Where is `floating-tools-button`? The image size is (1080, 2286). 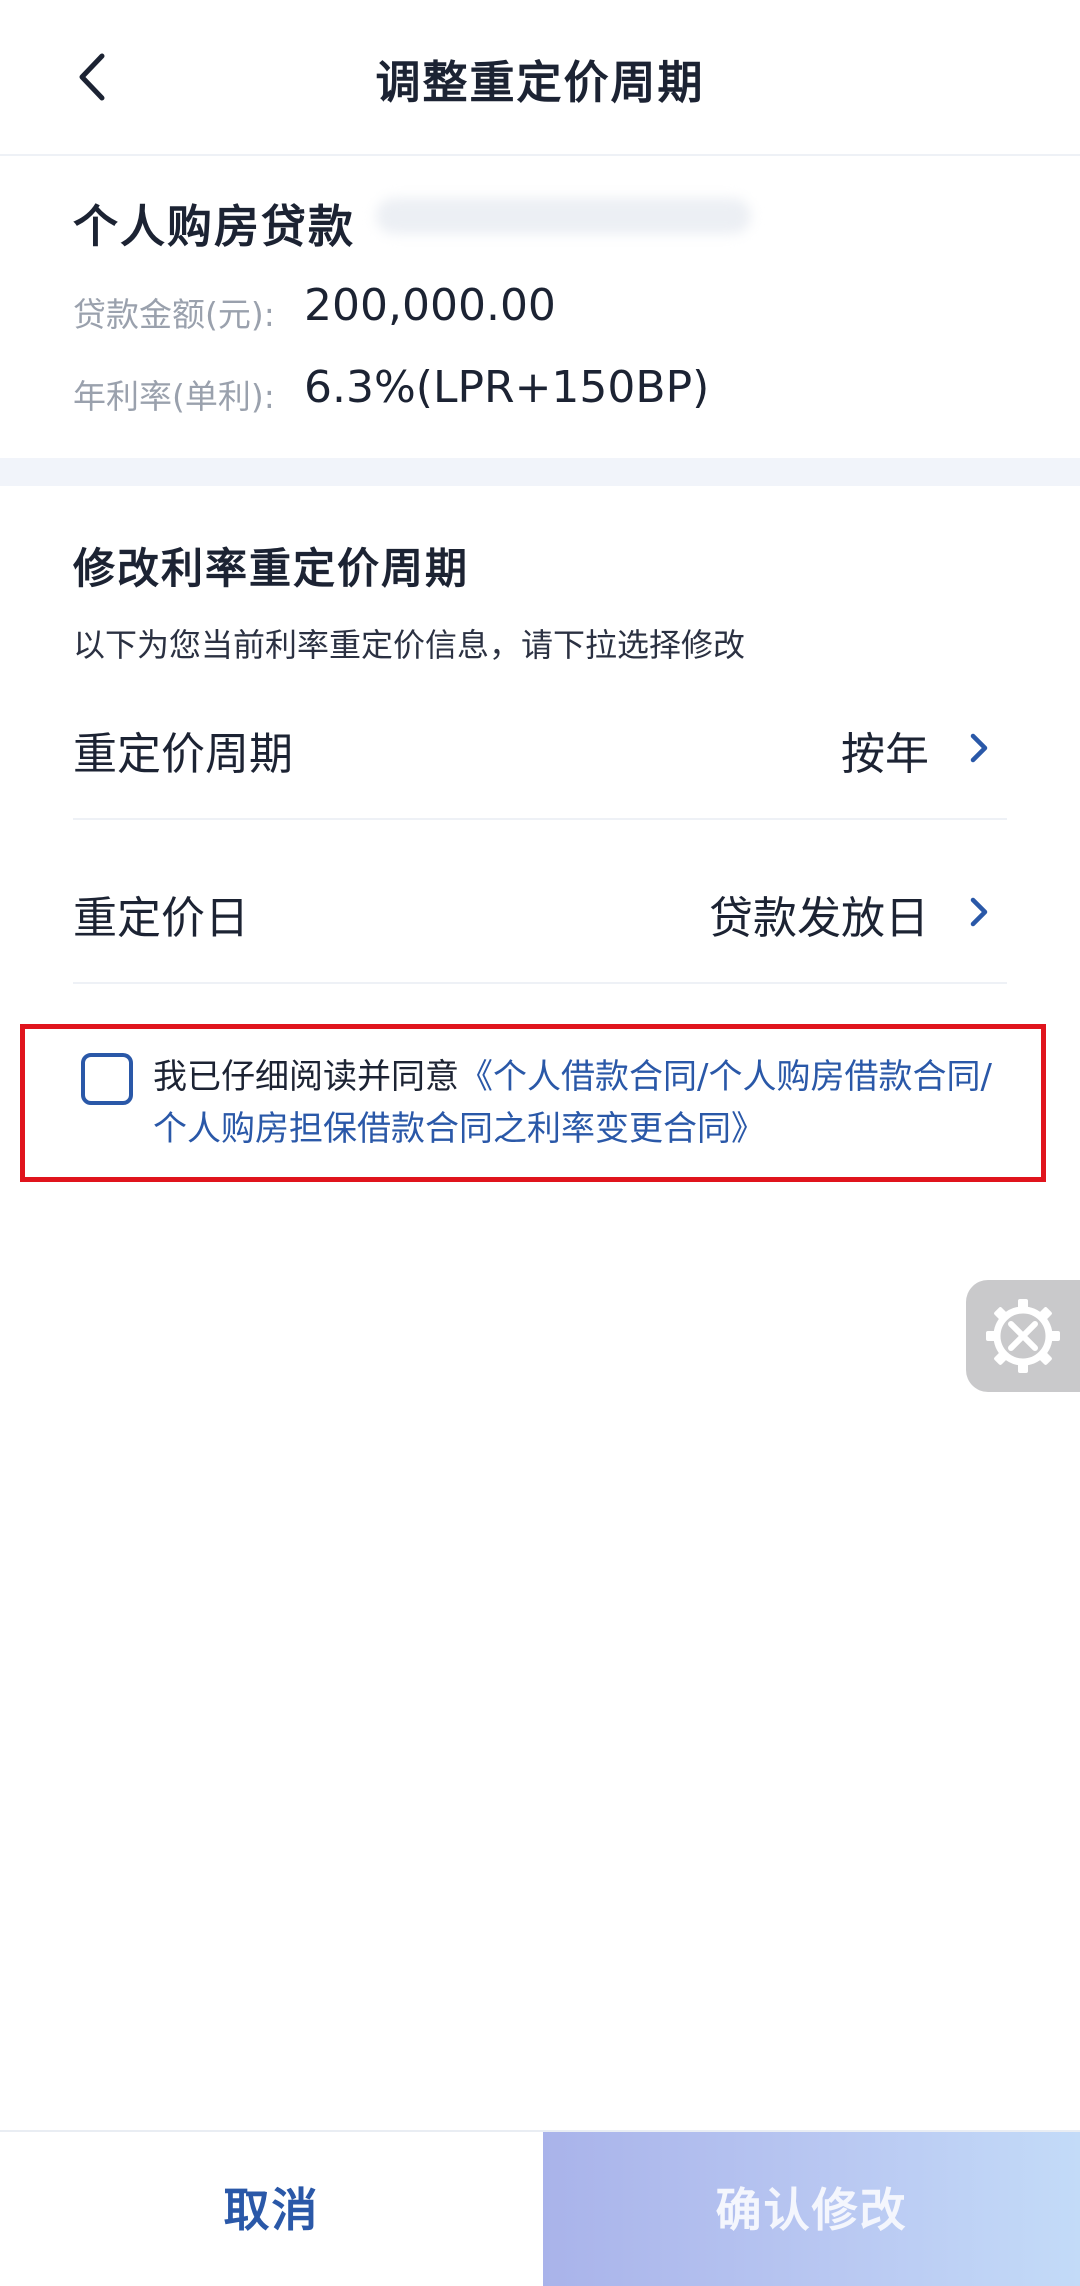 floating-tools-button is located at coordinates (1023, 1336).